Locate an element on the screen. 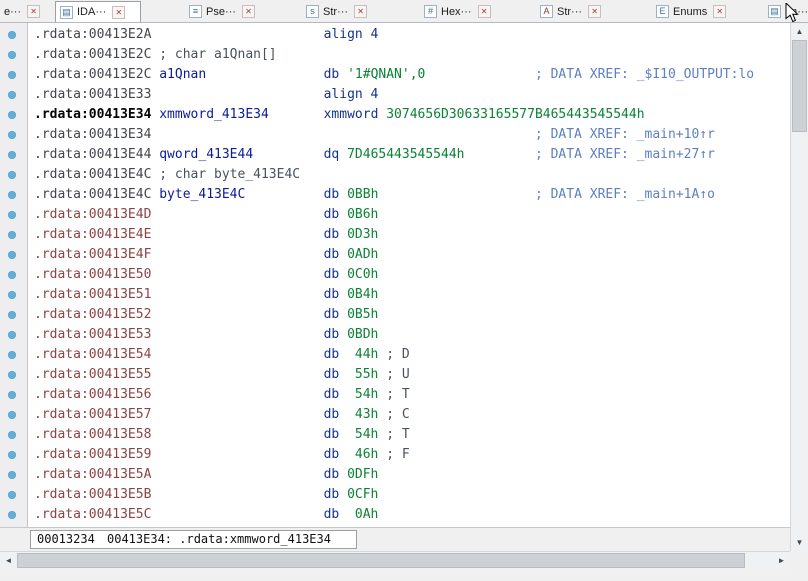 This screenshot has height=581, width=808. tab-label: IDA··· is located at coordinates (92, 12).